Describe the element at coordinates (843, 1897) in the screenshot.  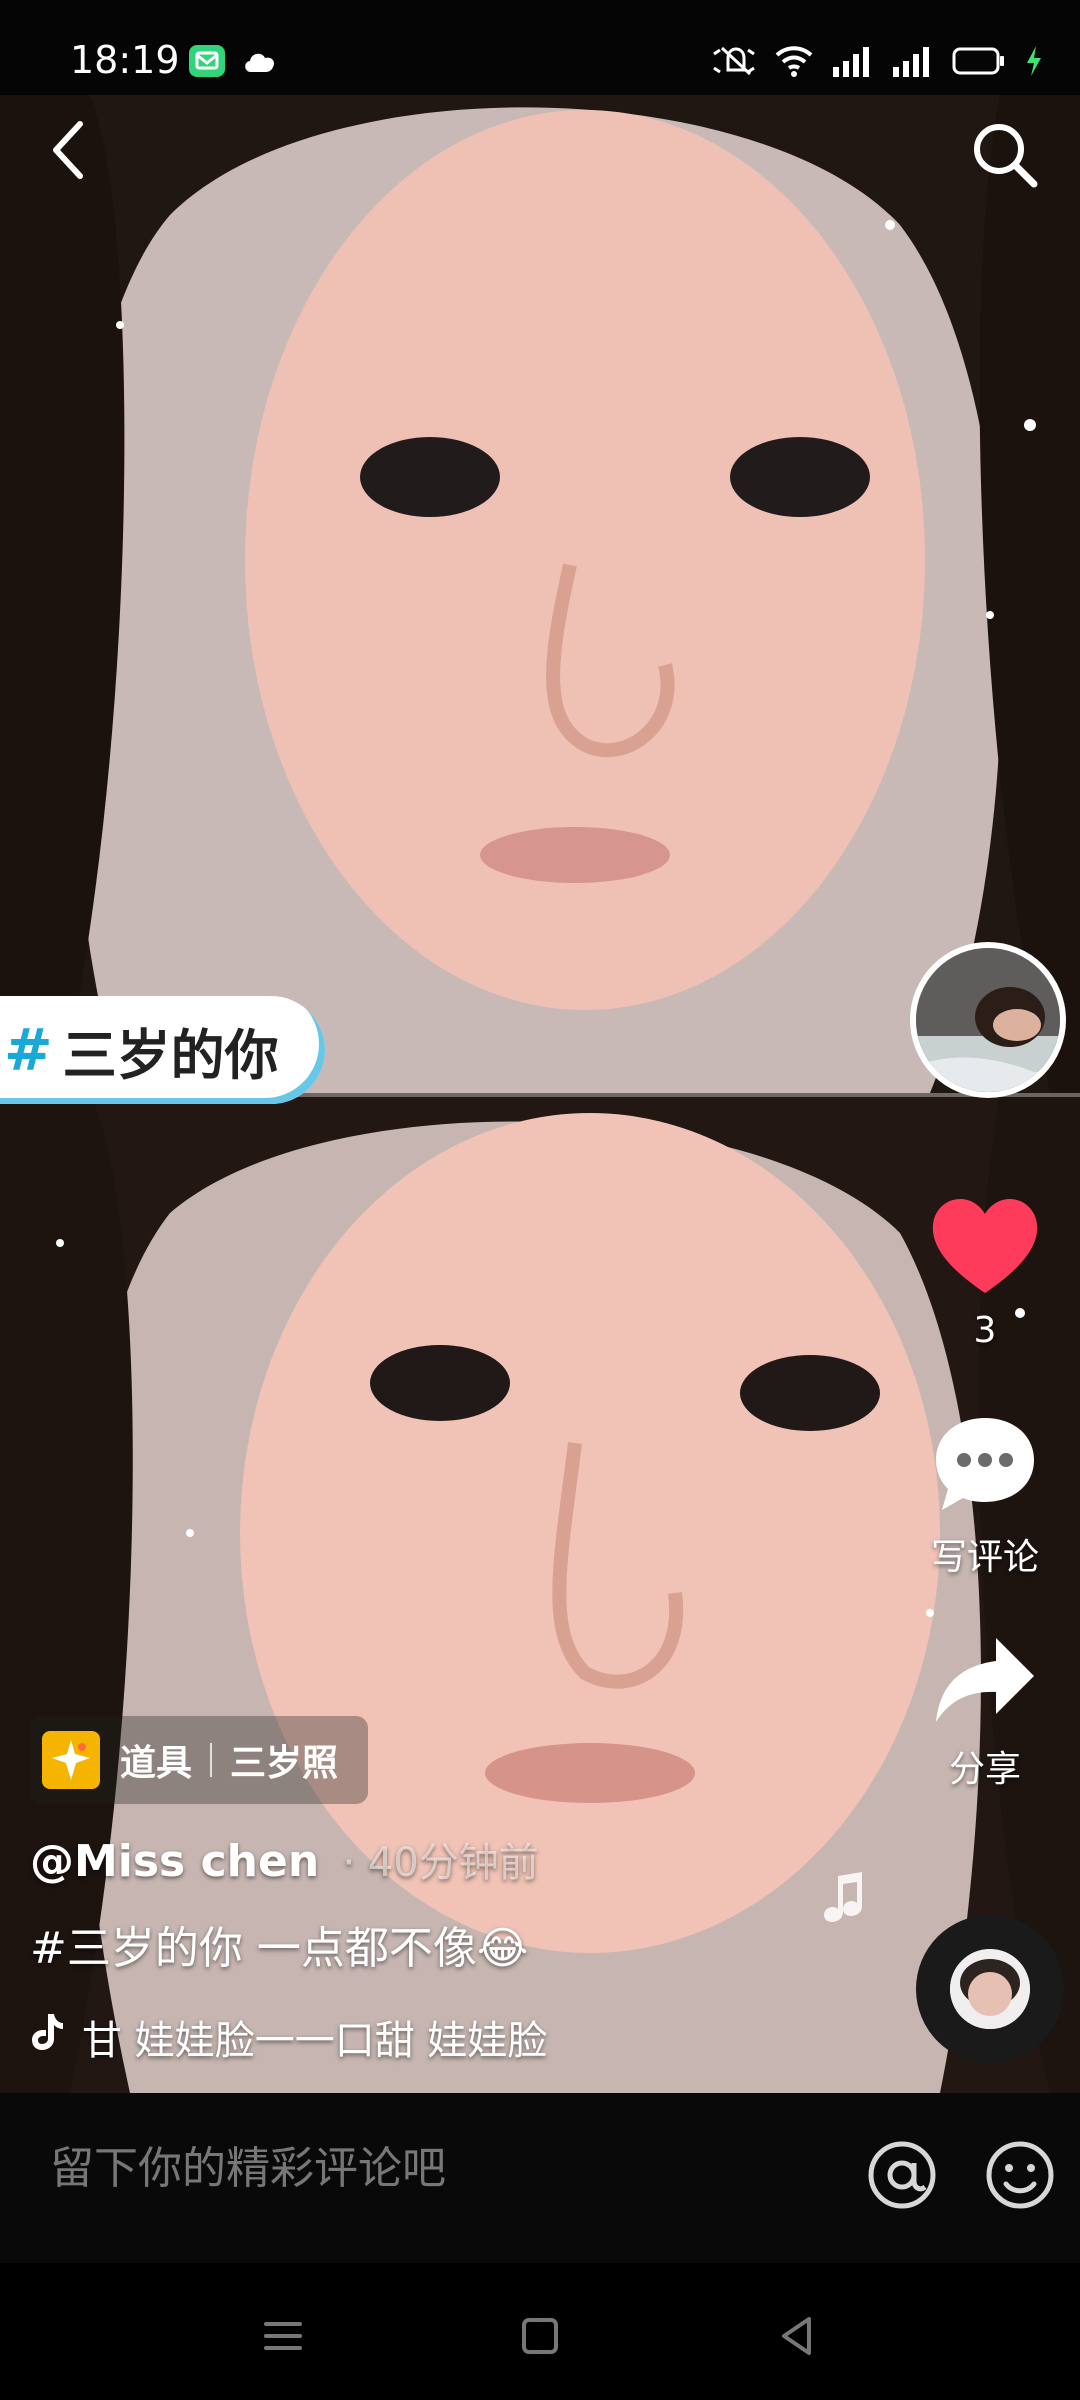
I see `music-note-icon` at that location.